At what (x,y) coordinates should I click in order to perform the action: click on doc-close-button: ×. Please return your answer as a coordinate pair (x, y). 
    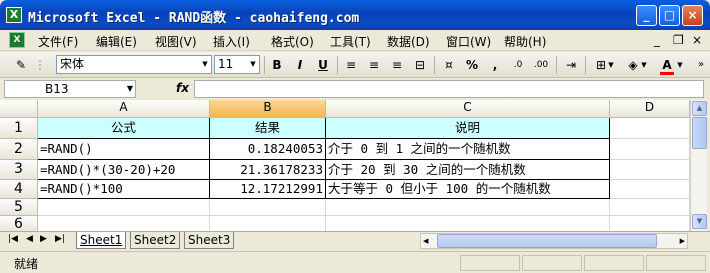
    Looking at the image, I should click on (697, 40).